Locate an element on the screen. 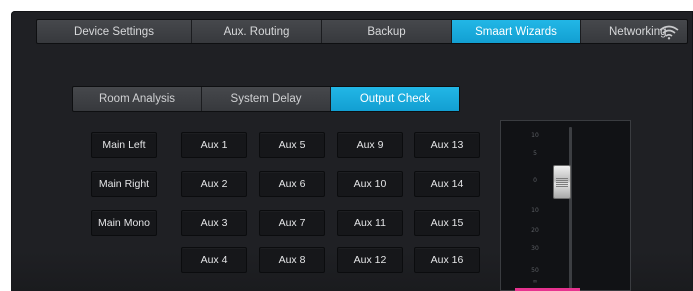  output-aux-7-button: Aux 7 is located at coordinates (292, 223).